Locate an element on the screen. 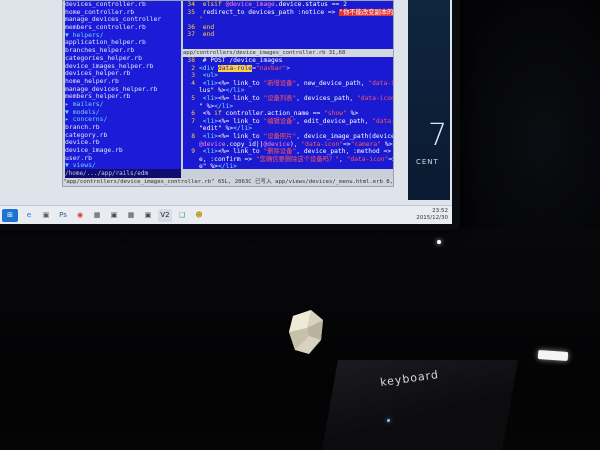  keyboard-led is located at coordinates (388, 420).